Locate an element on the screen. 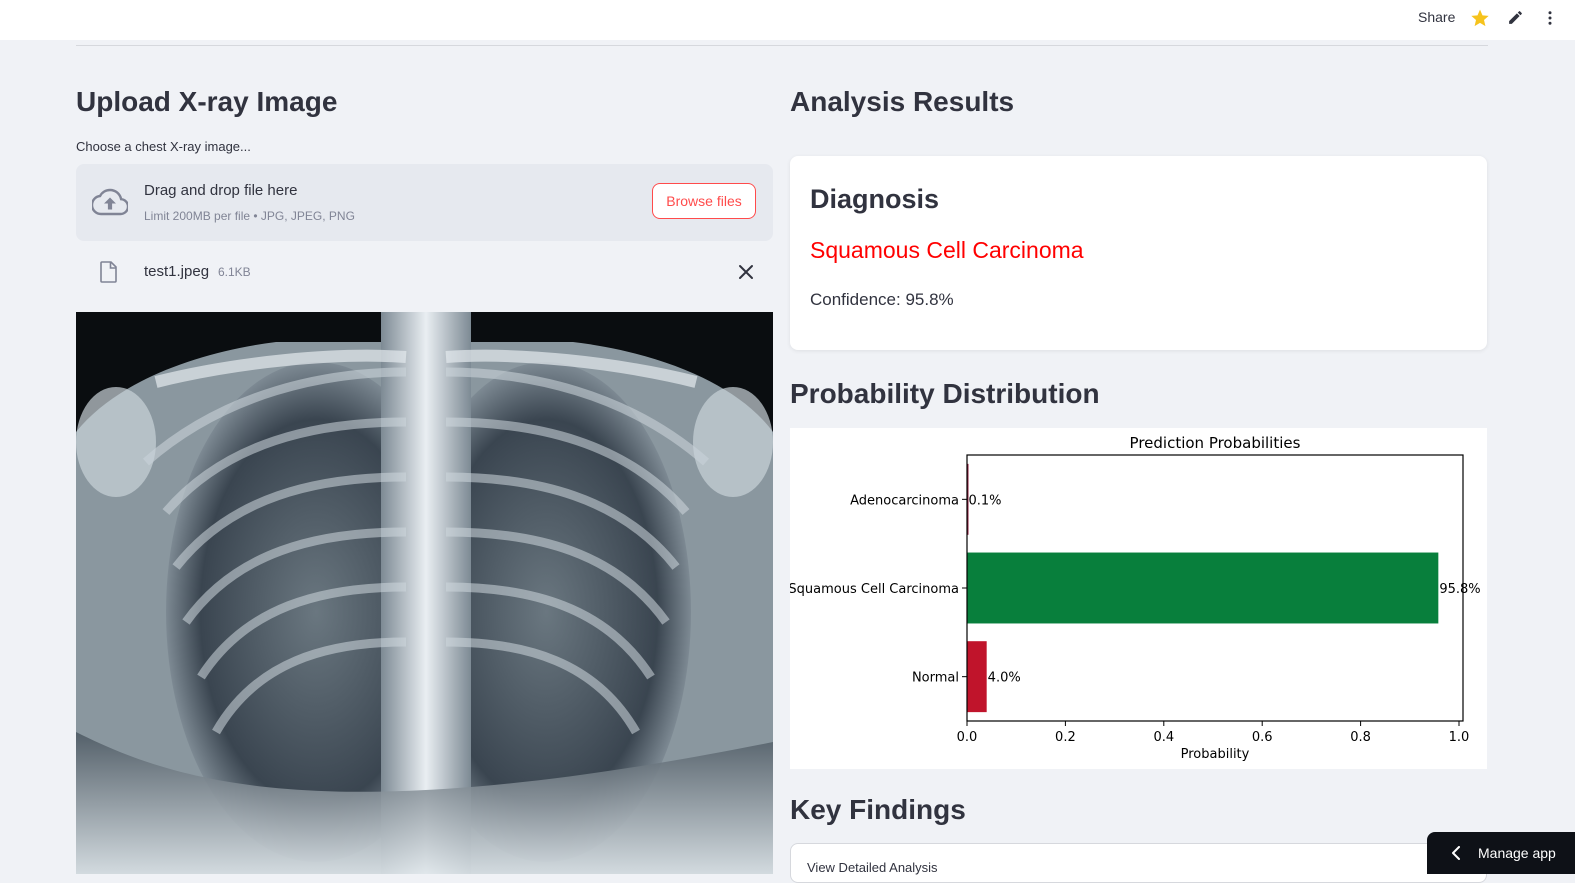  chart-xtick-label: 0.2 is located at coordinates (1065, 737).